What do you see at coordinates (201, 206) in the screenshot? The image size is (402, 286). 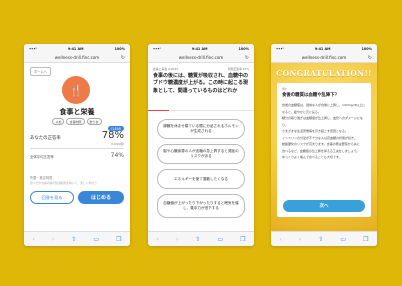 I see `answer-option: 血糖値が上がったり下がったりすると眠気を催し、集中力が低下する` at bounding box center [201, 206].